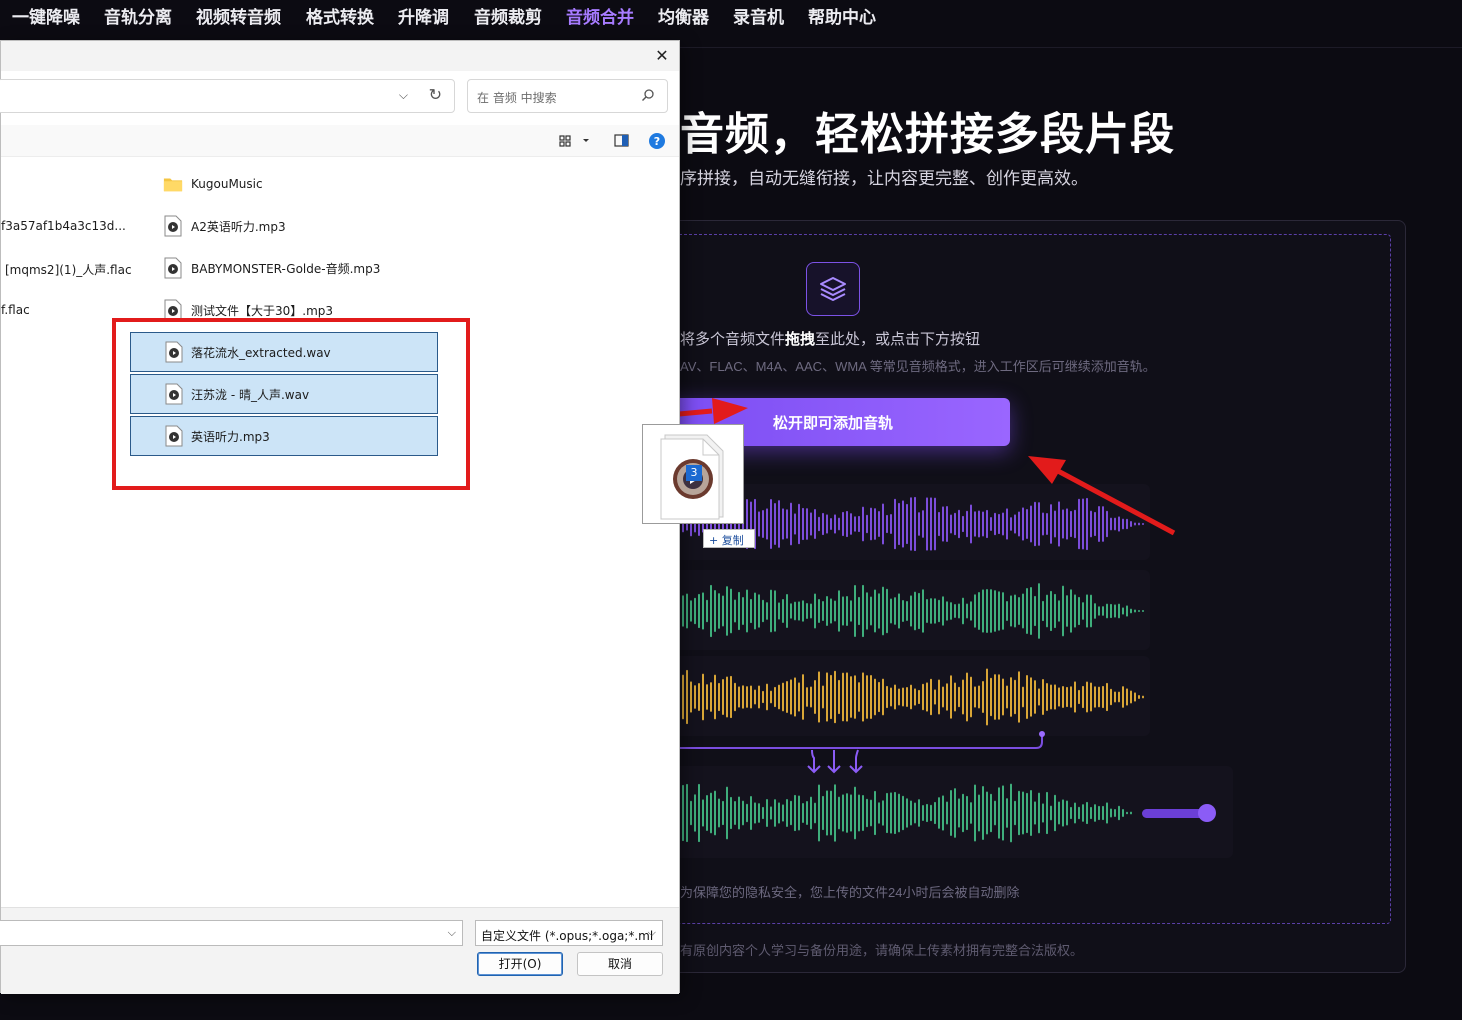 The image size is (1462, 1020). Describe the element at coordinates (600, 18) in the screenshot. I see `nav-item-audio-merge: 音频合并` at that location.